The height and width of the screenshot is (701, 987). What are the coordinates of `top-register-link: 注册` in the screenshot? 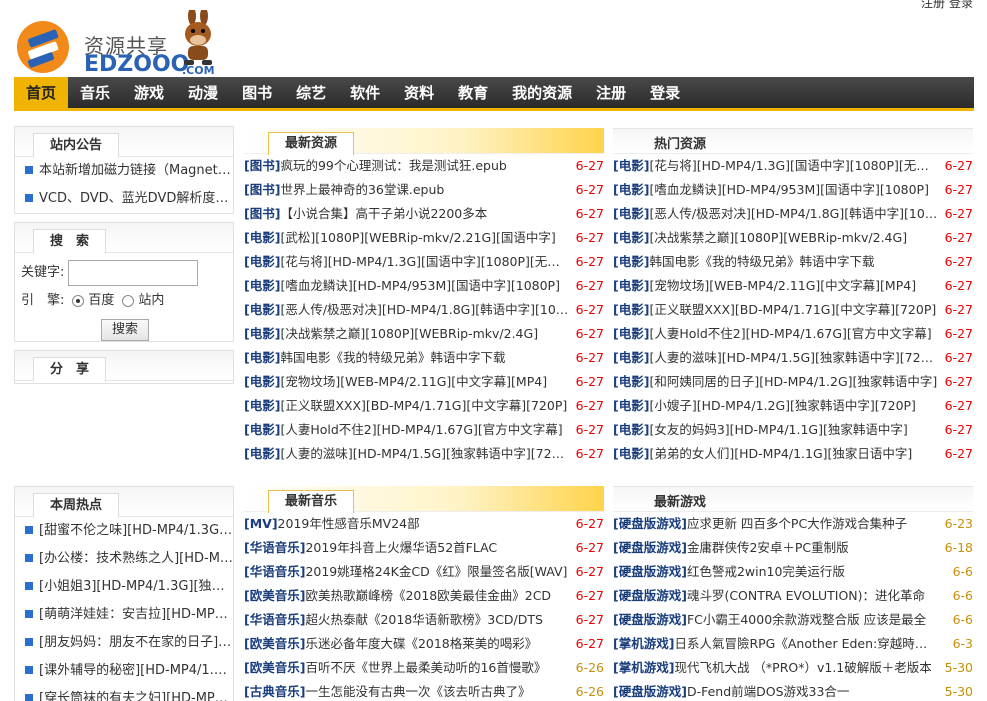 It's located at (933, 5).